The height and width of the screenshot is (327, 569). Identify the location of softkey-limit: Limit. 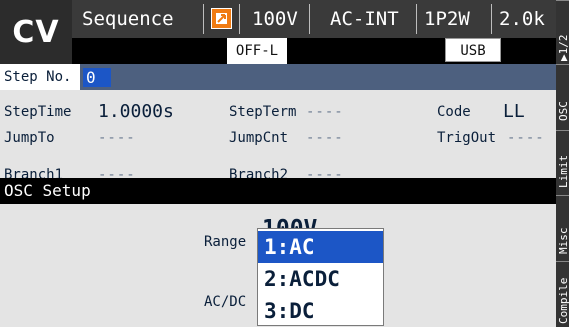
(562, 163).